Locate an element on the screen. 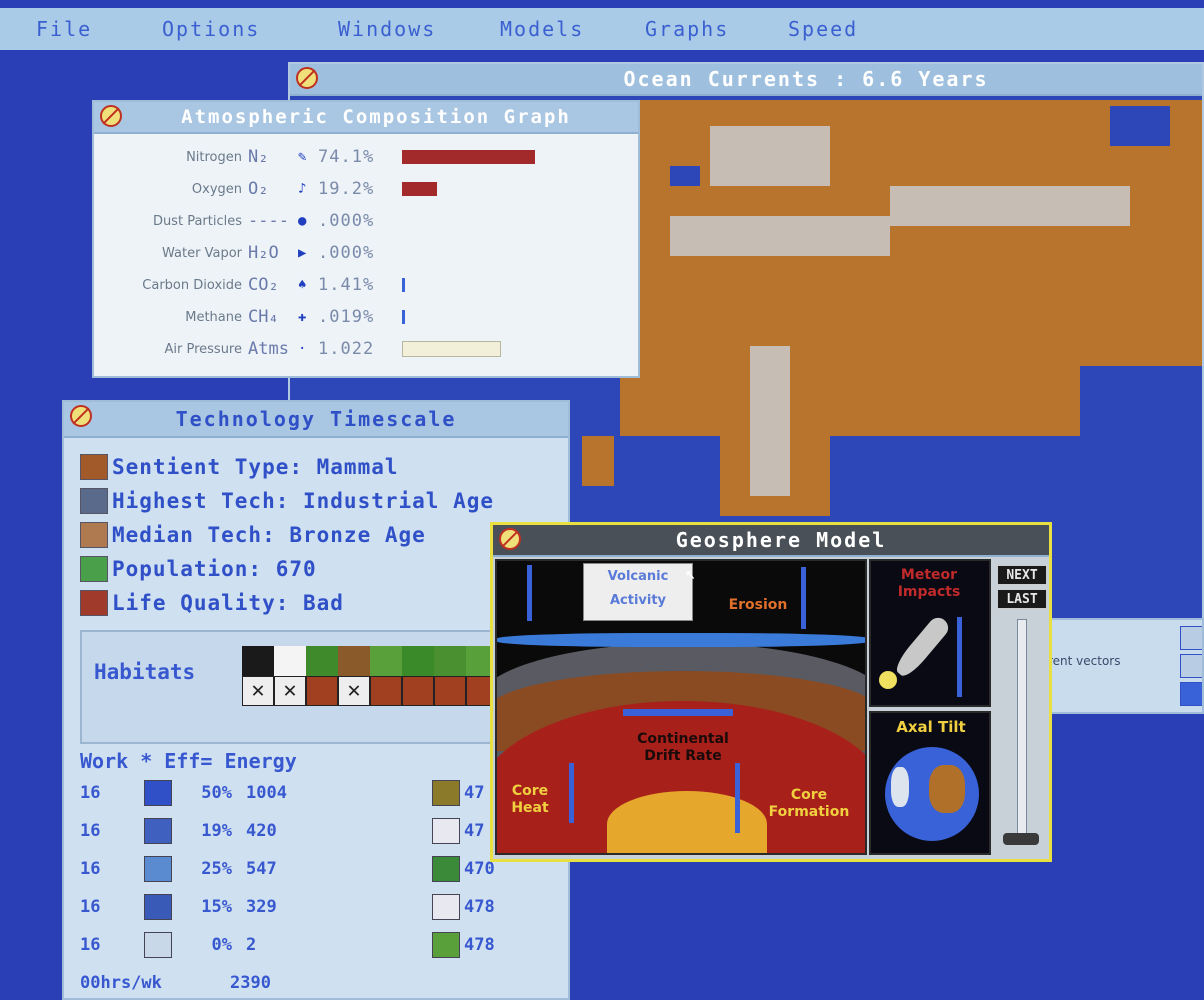 The image size is (1204, 1000). speed-track is located at coordinates (1022, 730).